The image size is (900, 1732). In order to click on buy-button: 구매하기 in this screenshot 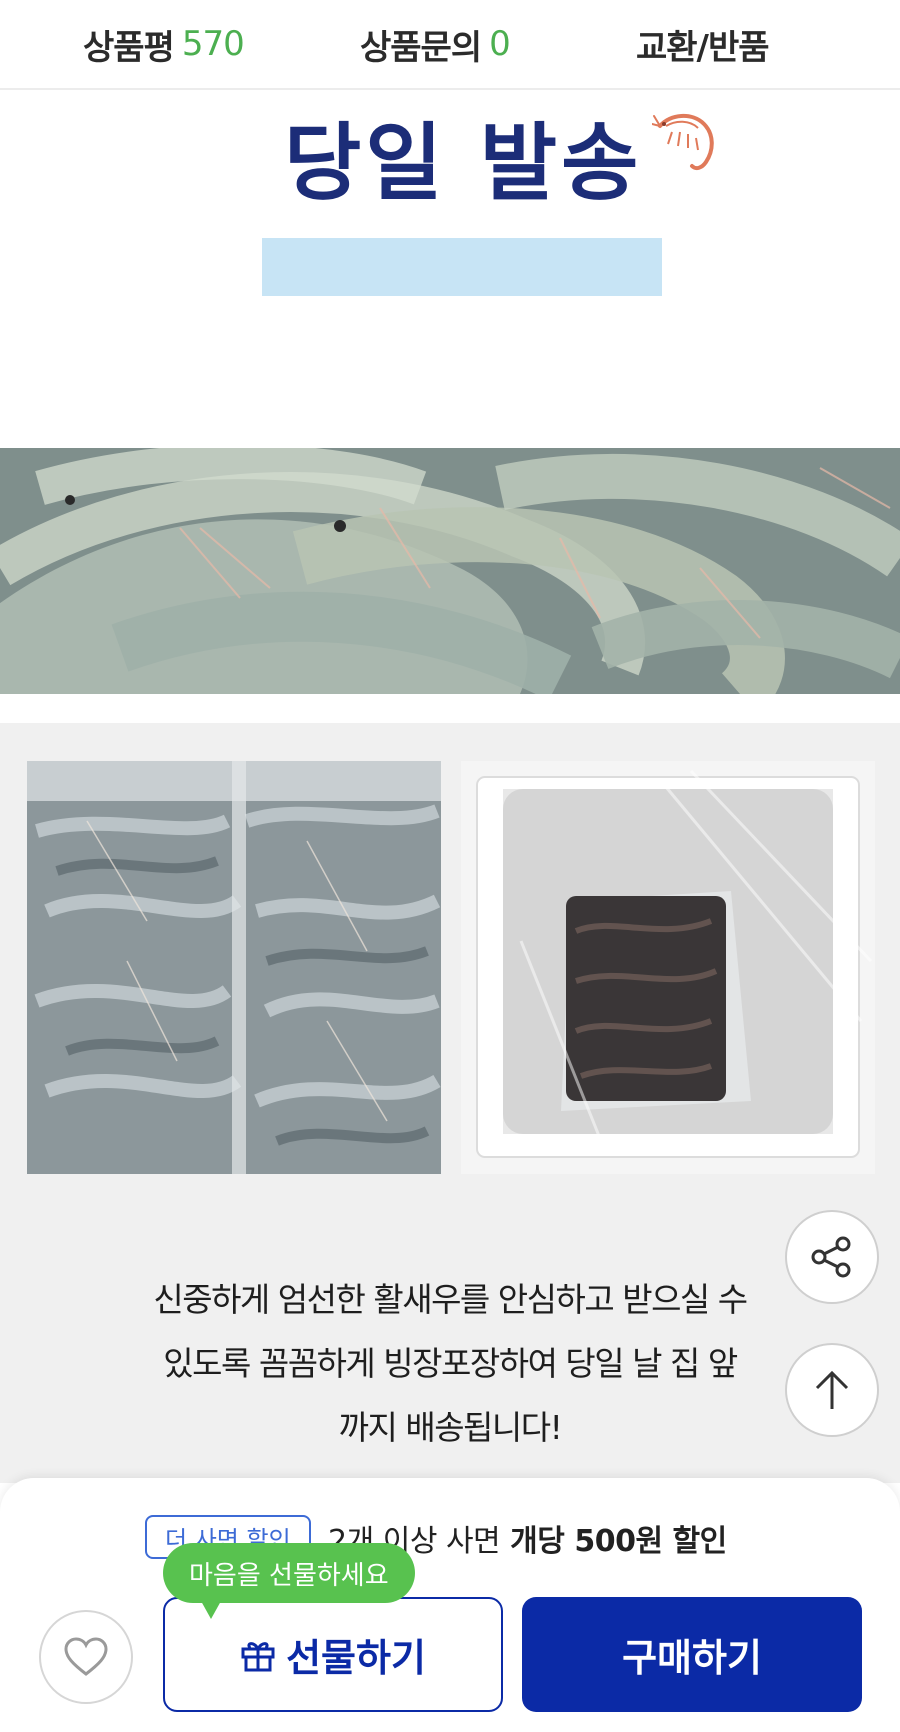, I will do `click(692, 1654)`.